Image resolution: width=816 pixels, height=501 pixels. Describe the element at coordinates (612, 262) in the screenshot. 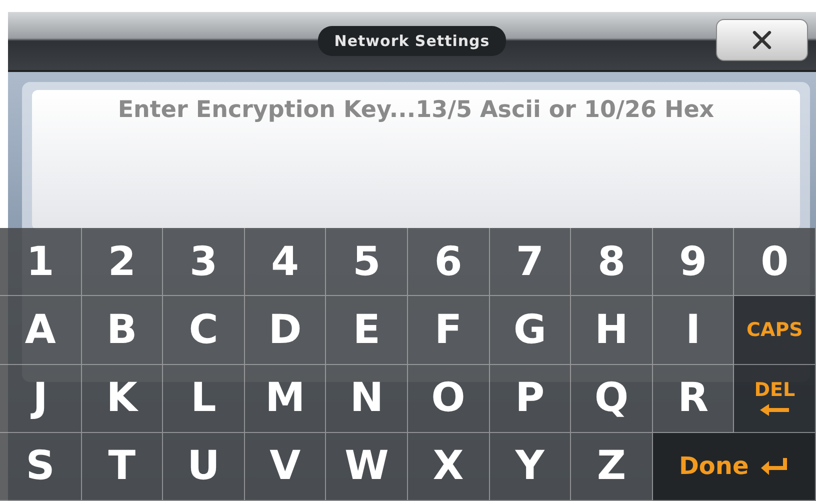

I see `key: 8` at that location.